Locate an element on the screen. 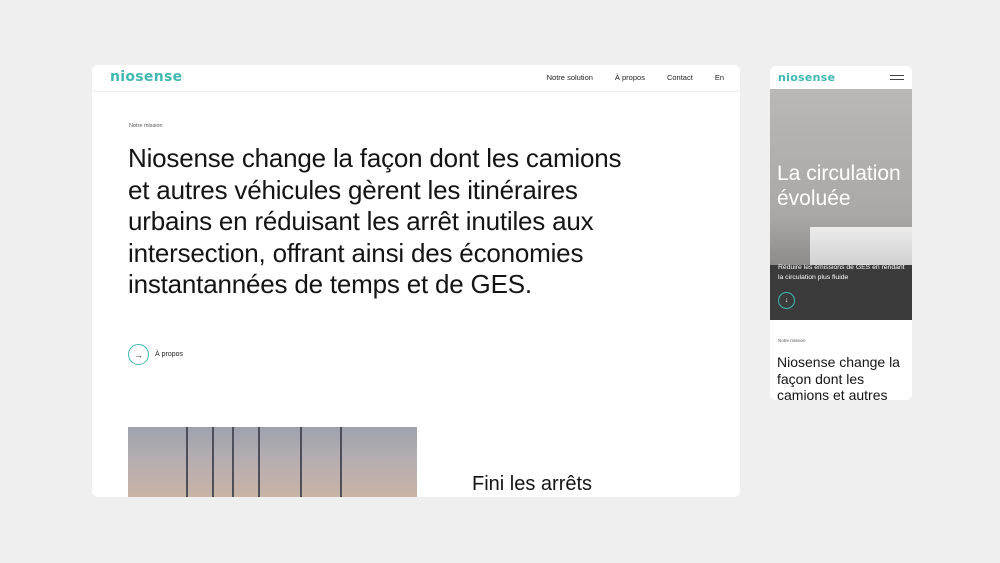  language-switch: En is located at coordinates (719, 77).